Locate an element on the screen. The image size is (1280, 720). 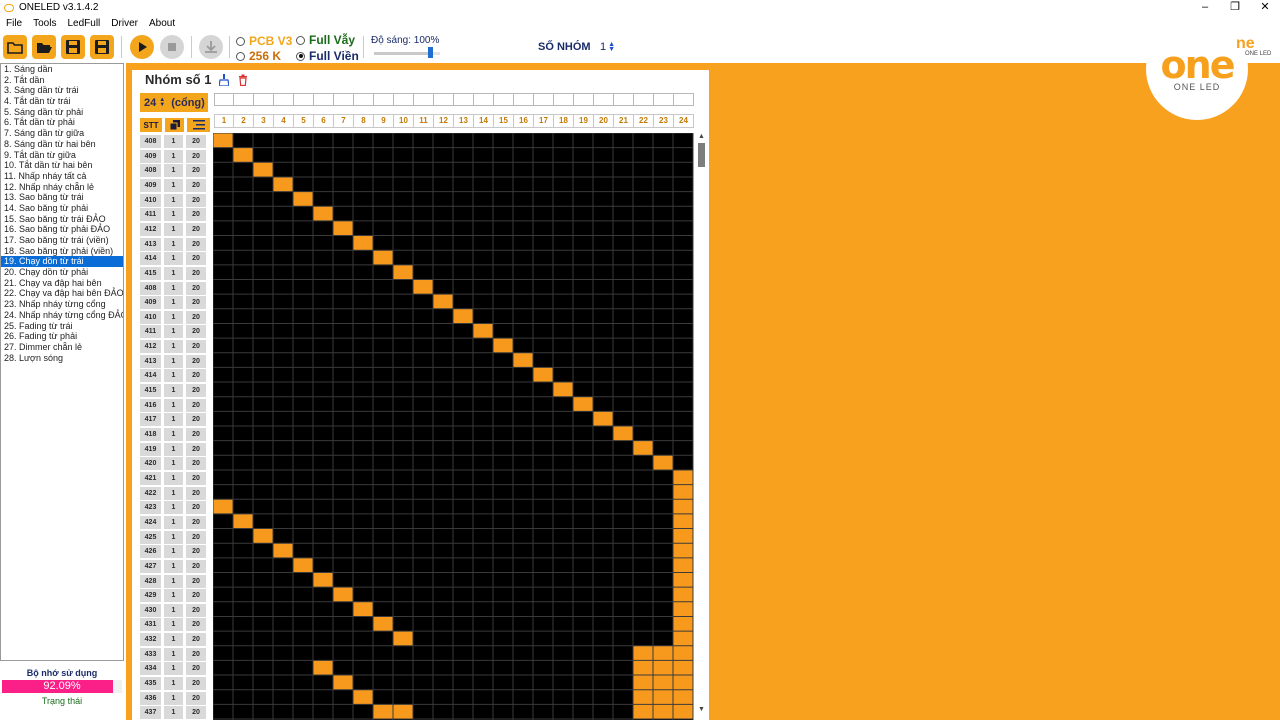
row-index-cell: 410 is located at coordinates (150, 200).